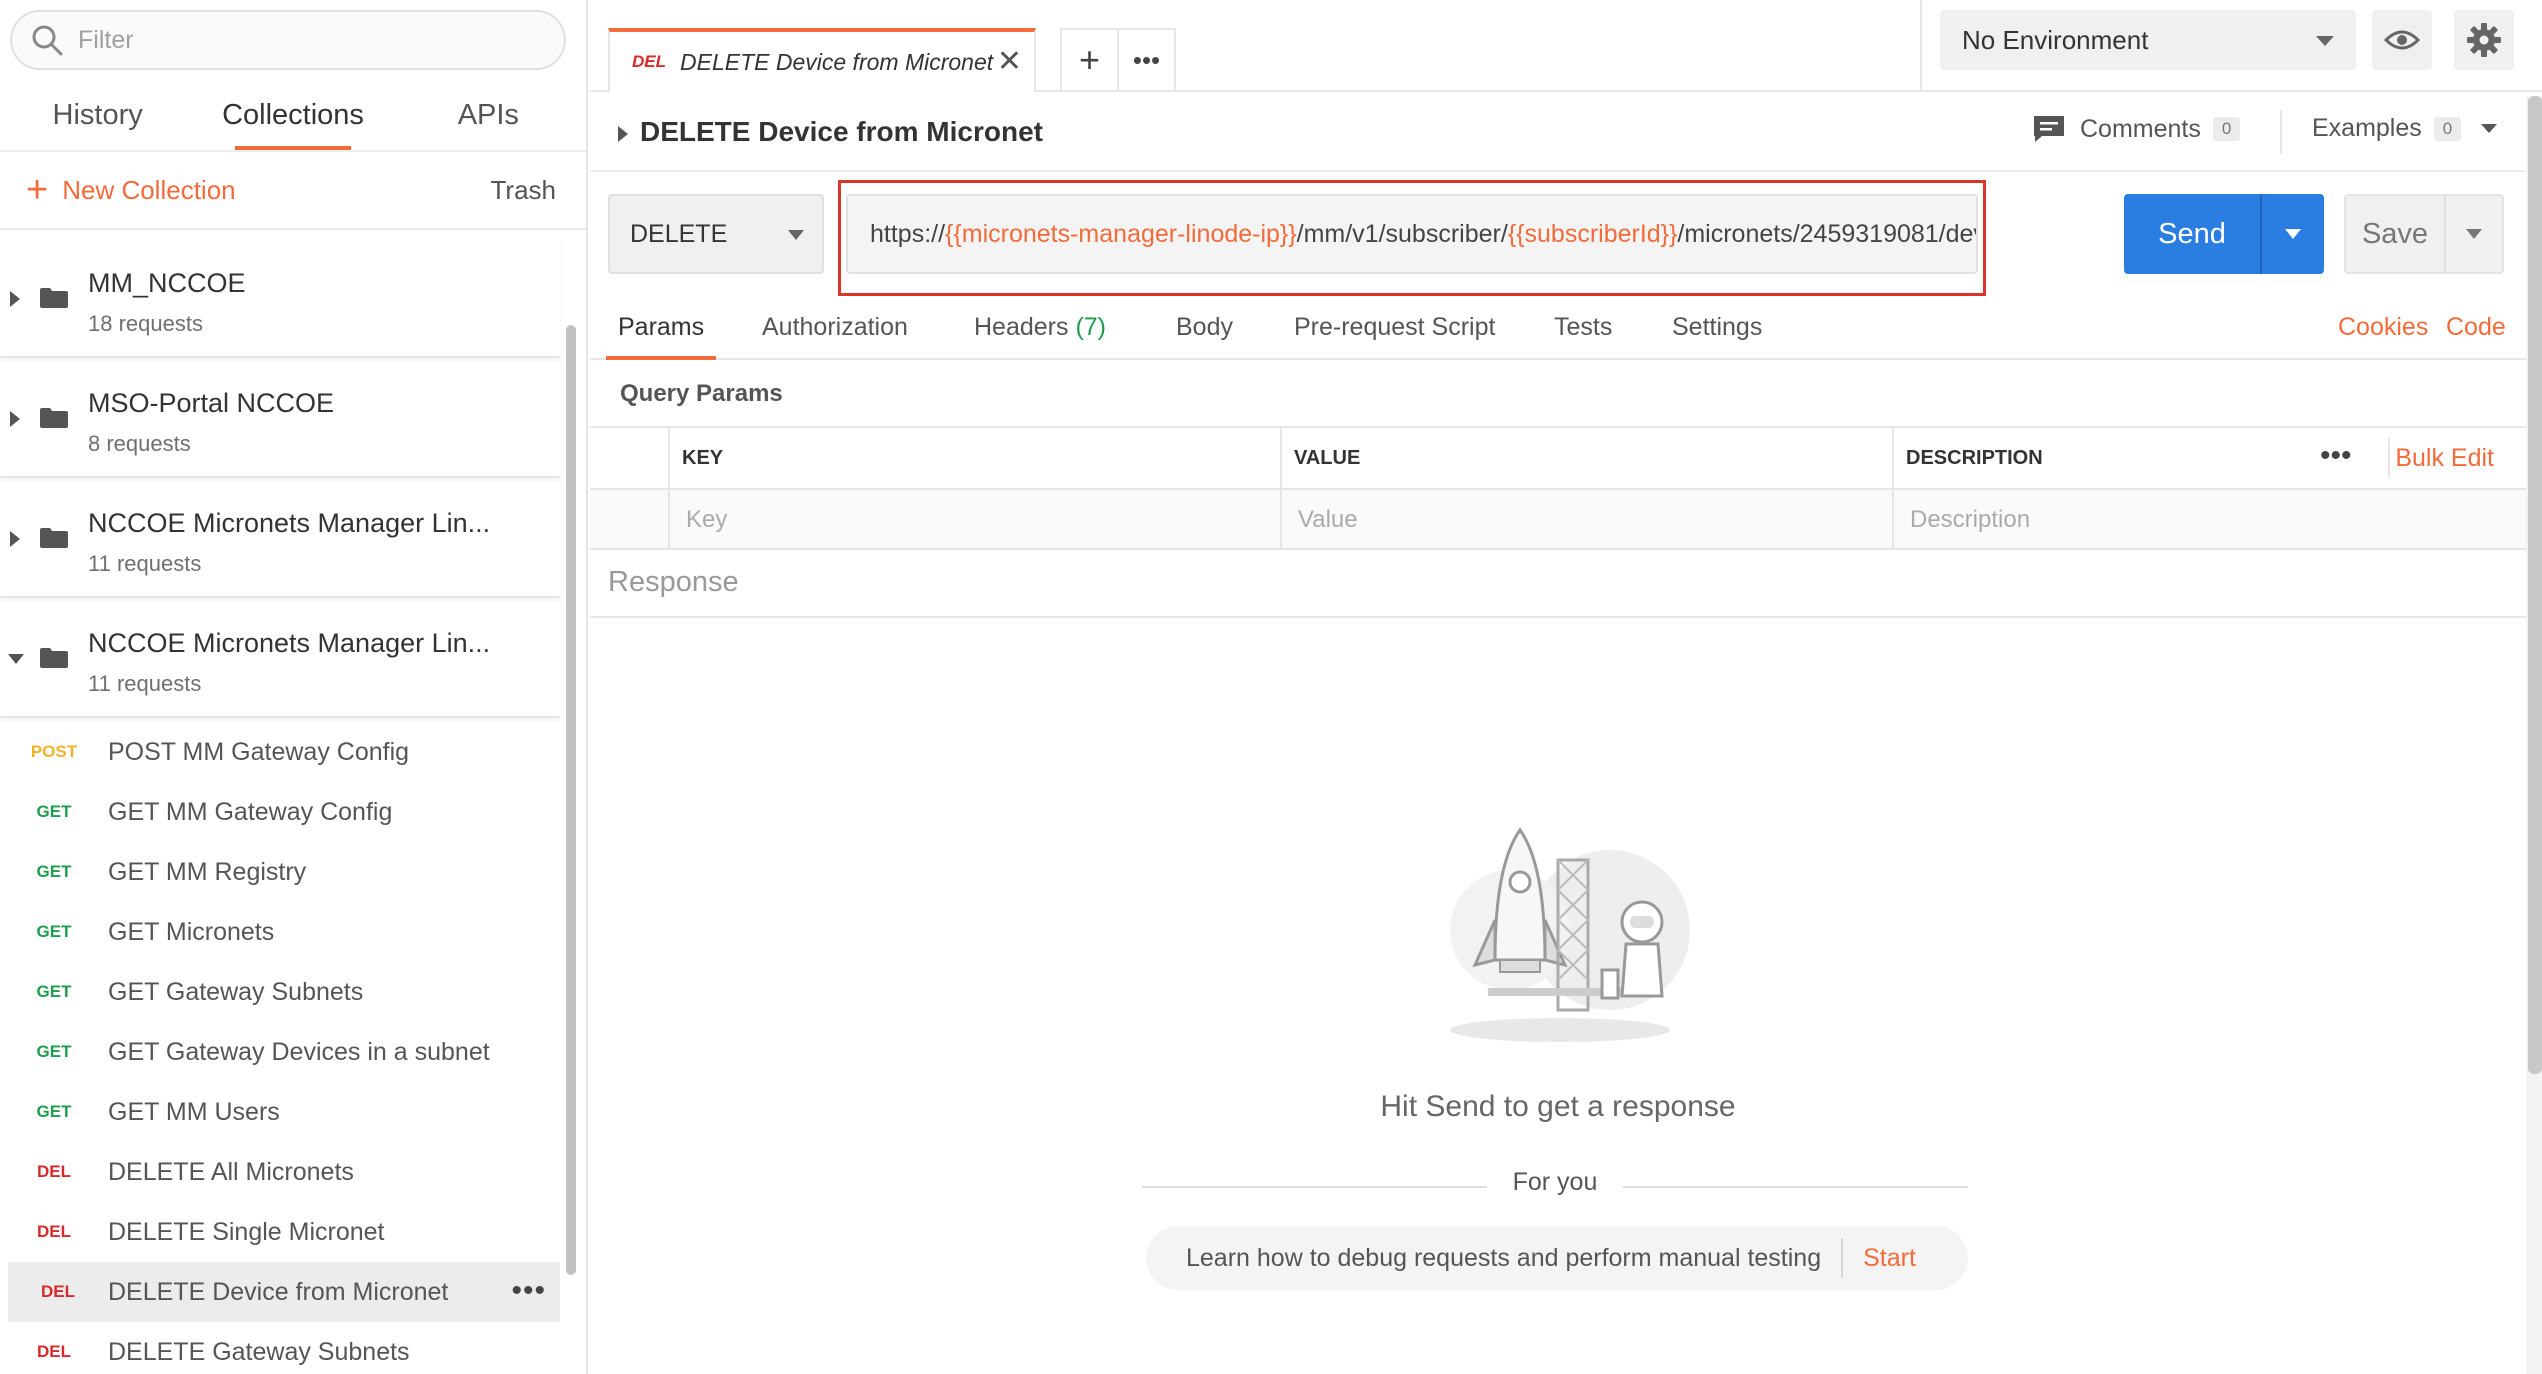  Describe the element at coordinates (97, 115) in the screenshot. I see `tab-history: History` at that location.